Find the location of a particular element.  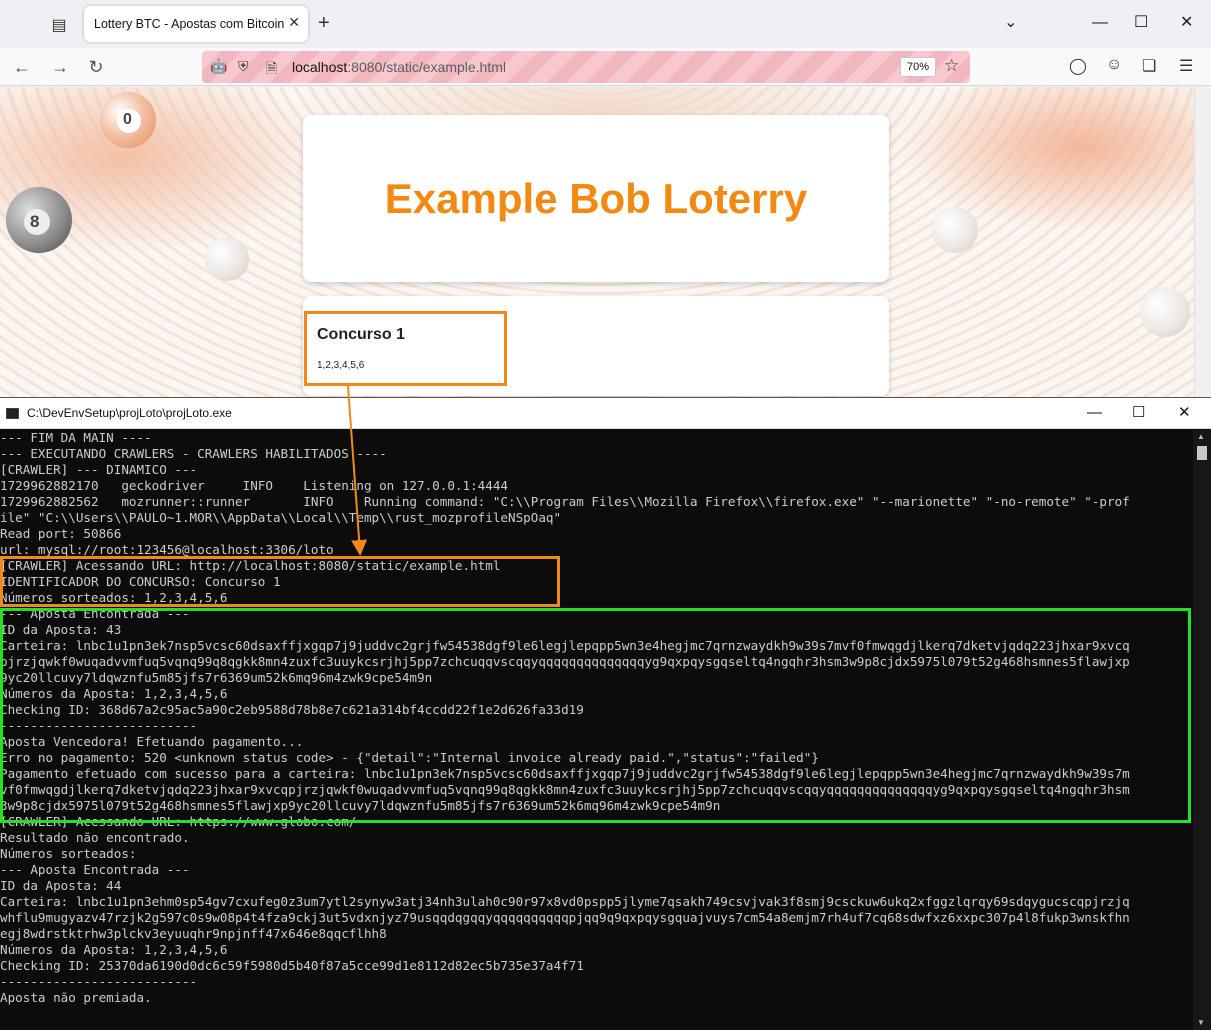

back-icon: ← is located at coordinates (22, 67).